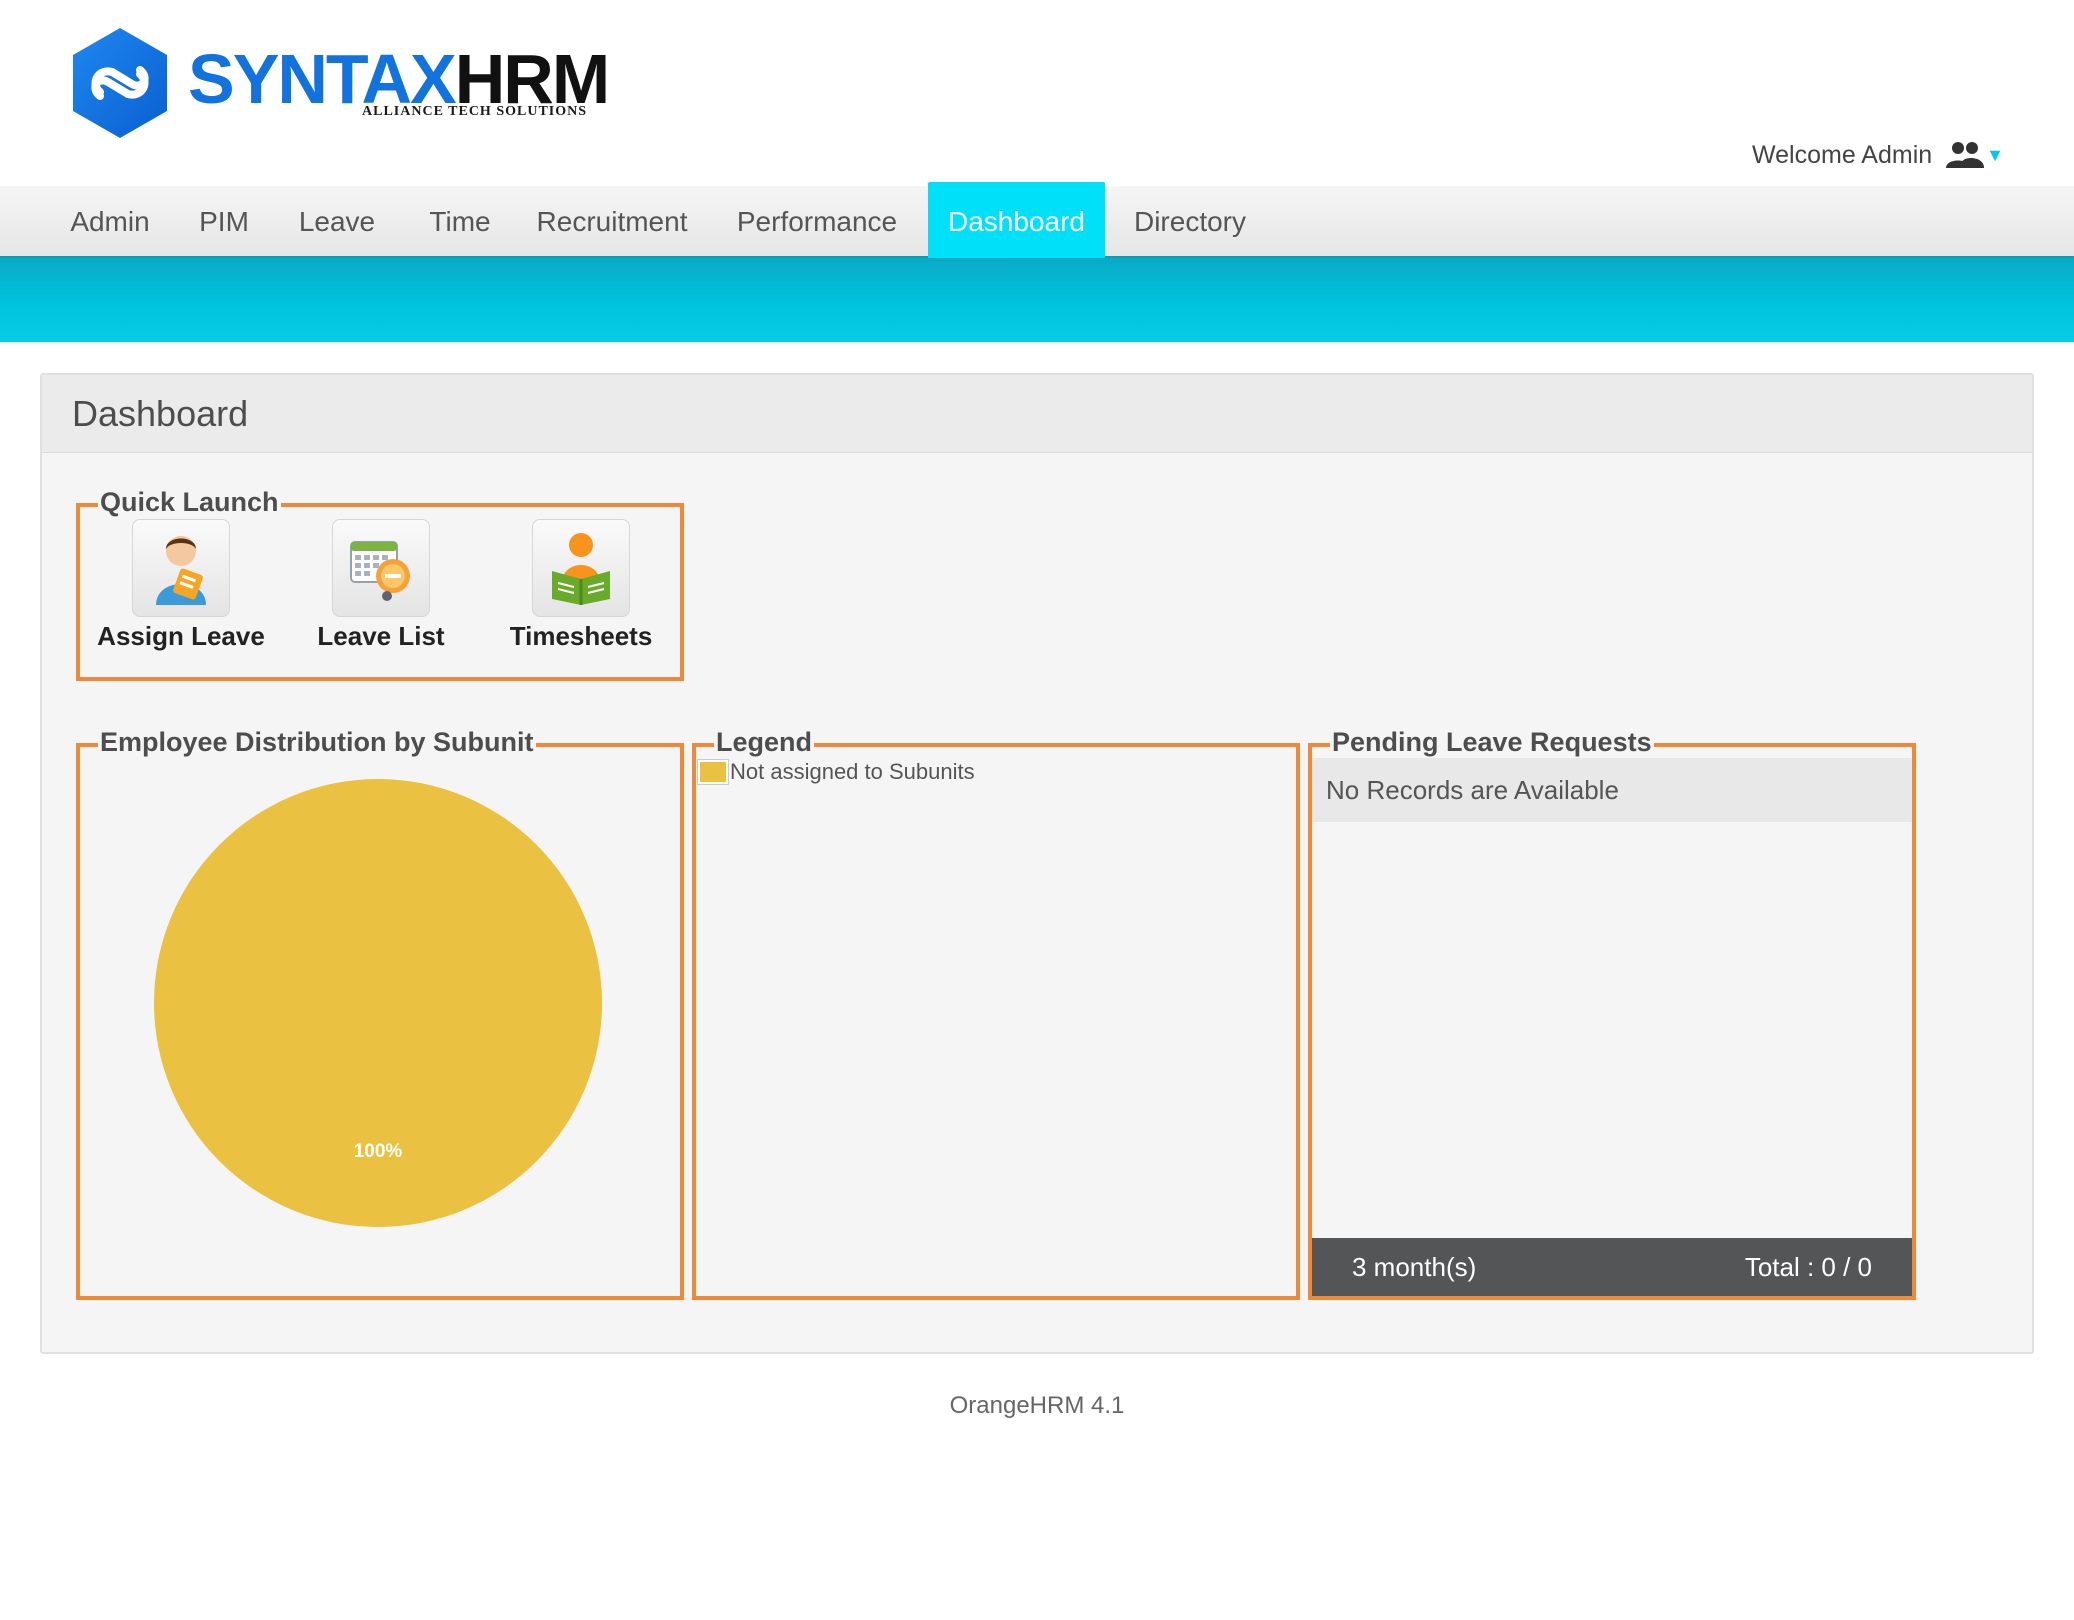 The image size is (2074, 1620). What do you see at coordinates (378, 1003) in the screenshot?
I see `subunit-pie-chart: 100%` at bounding box center [378, 1003].